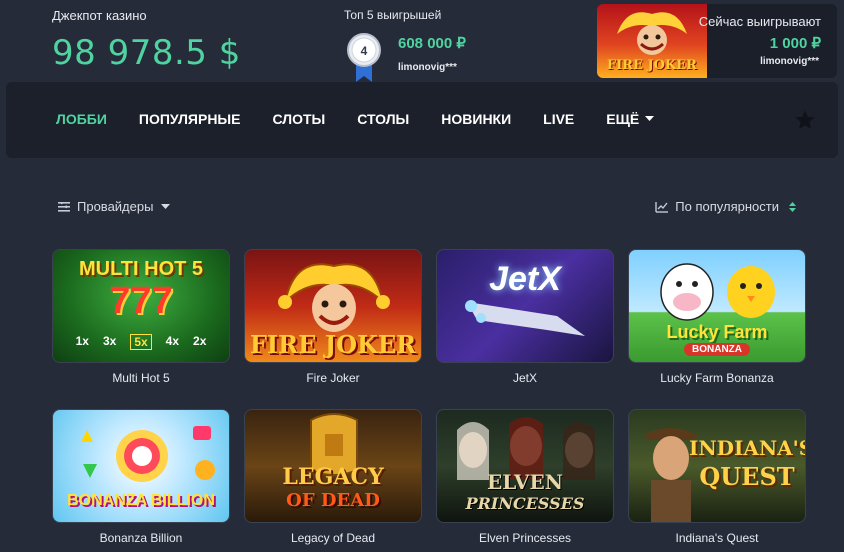  I want to click on game-logo-sub-text: BONANZA, so click(717, 349).